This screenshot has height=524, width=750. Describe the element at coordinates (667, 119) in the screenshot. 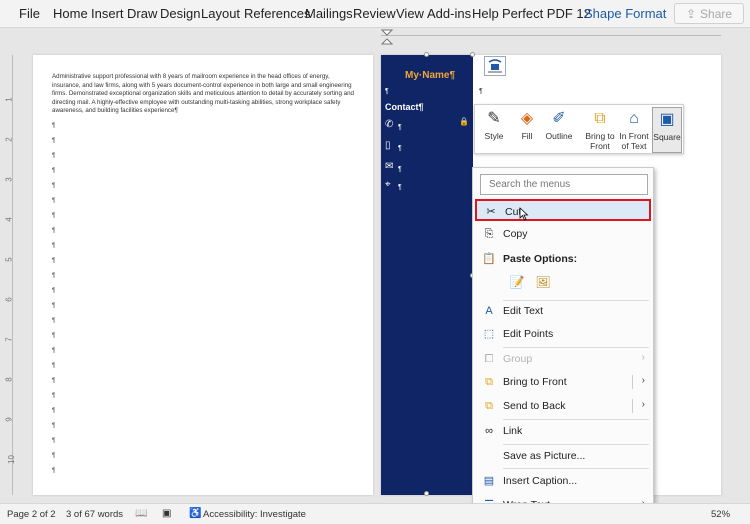

I see `square-wrap-icon: ▣` at that location.